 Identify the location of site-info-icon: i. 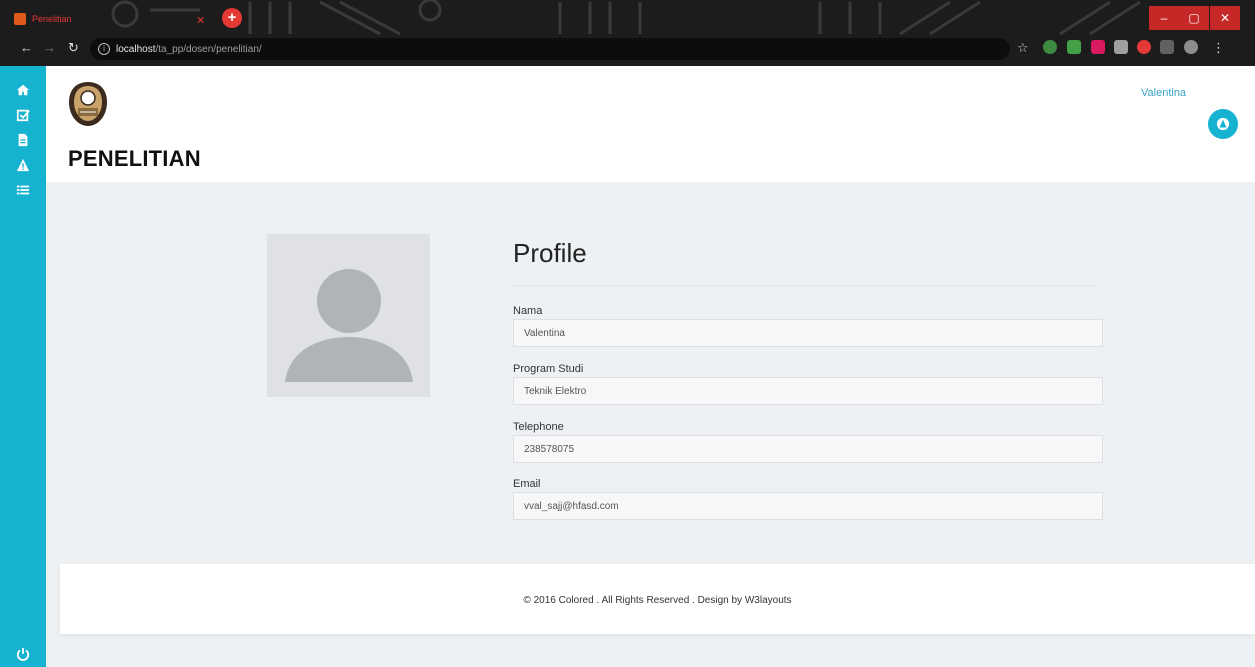
(104, 49).